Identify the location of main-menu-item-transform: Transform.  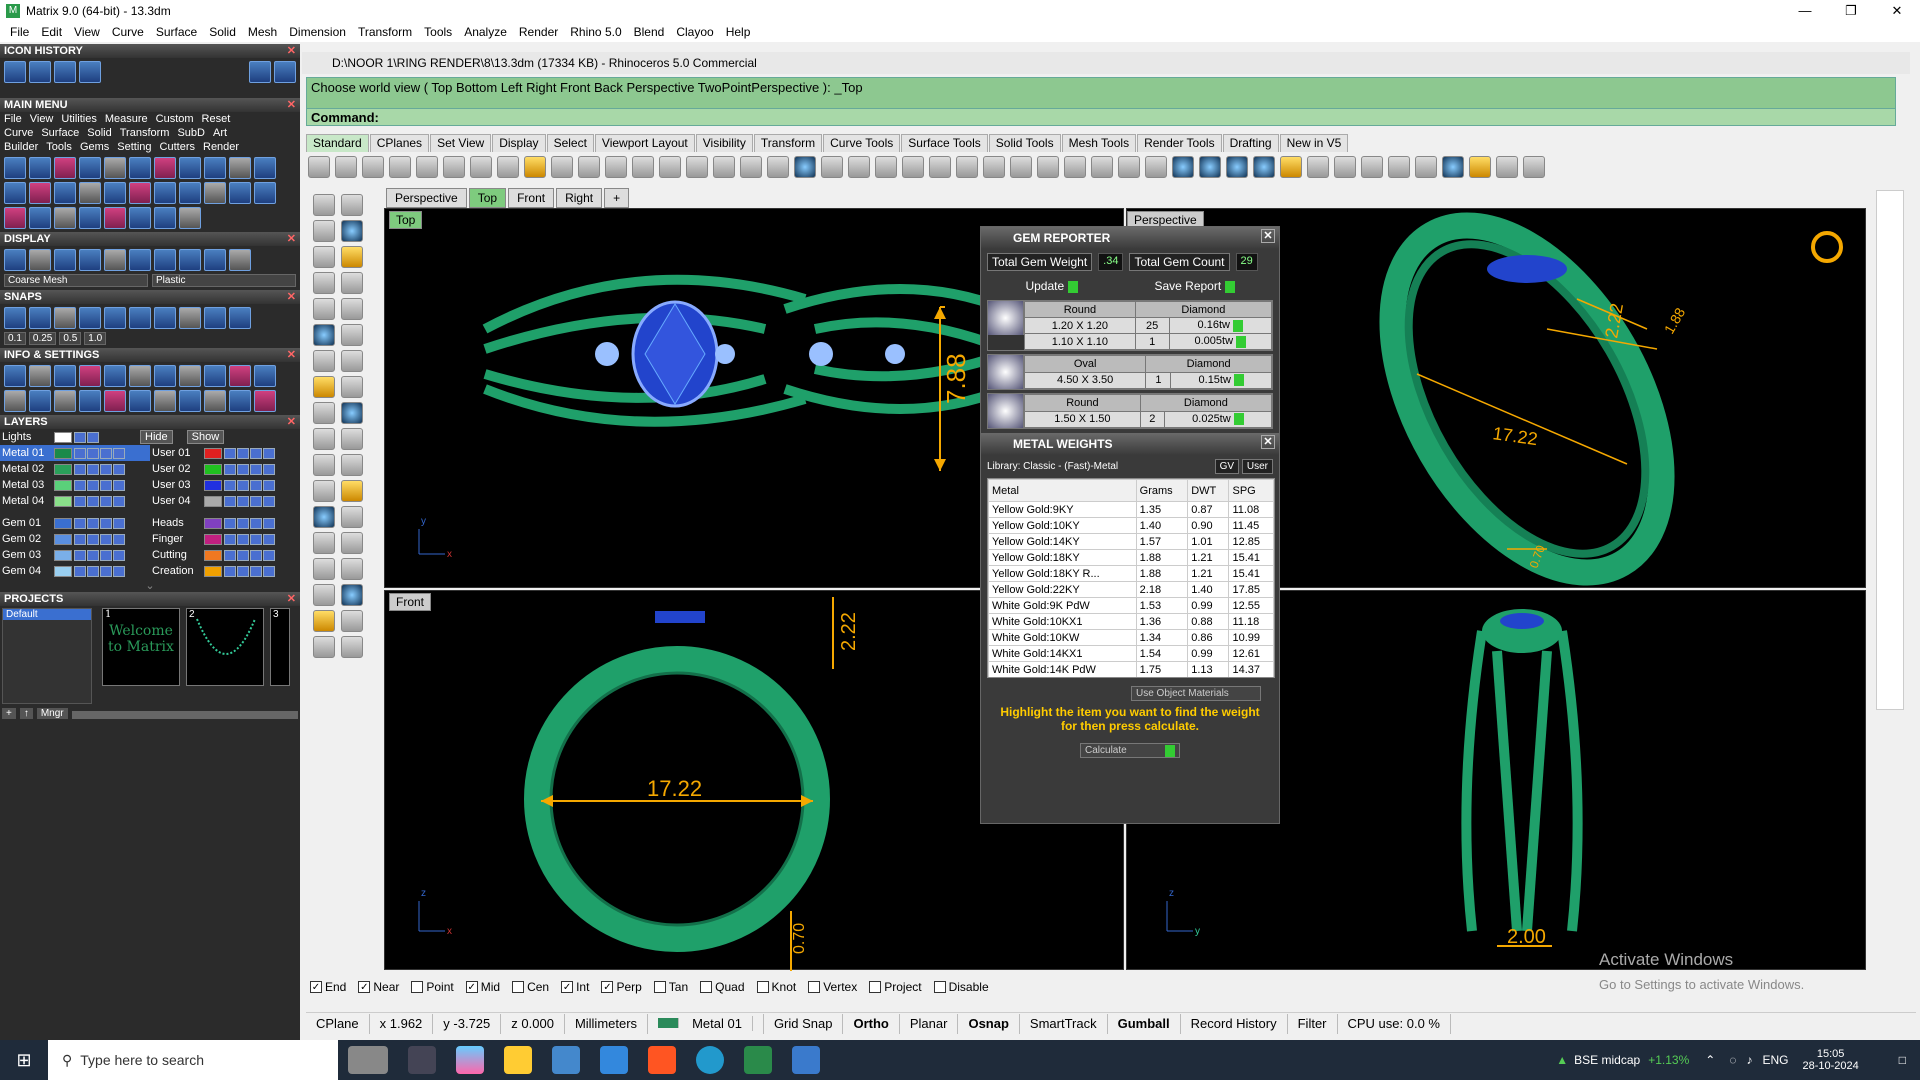
(145, 133).